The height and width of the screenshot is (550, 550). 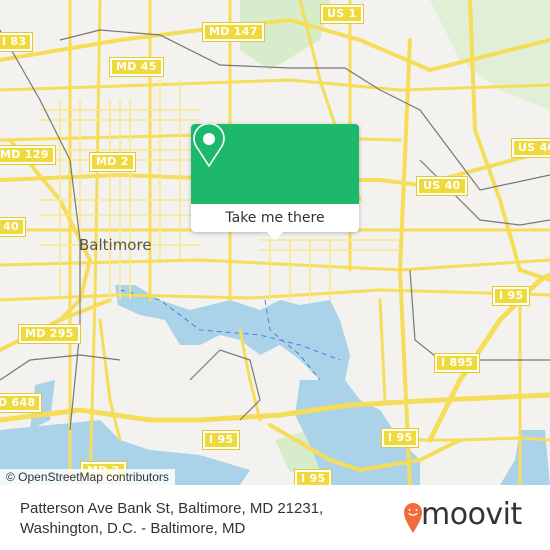 What do you see at coordinates (209, 145) in the screenshot?
I see `location-pin-icon` at bounding box center [209, 145].